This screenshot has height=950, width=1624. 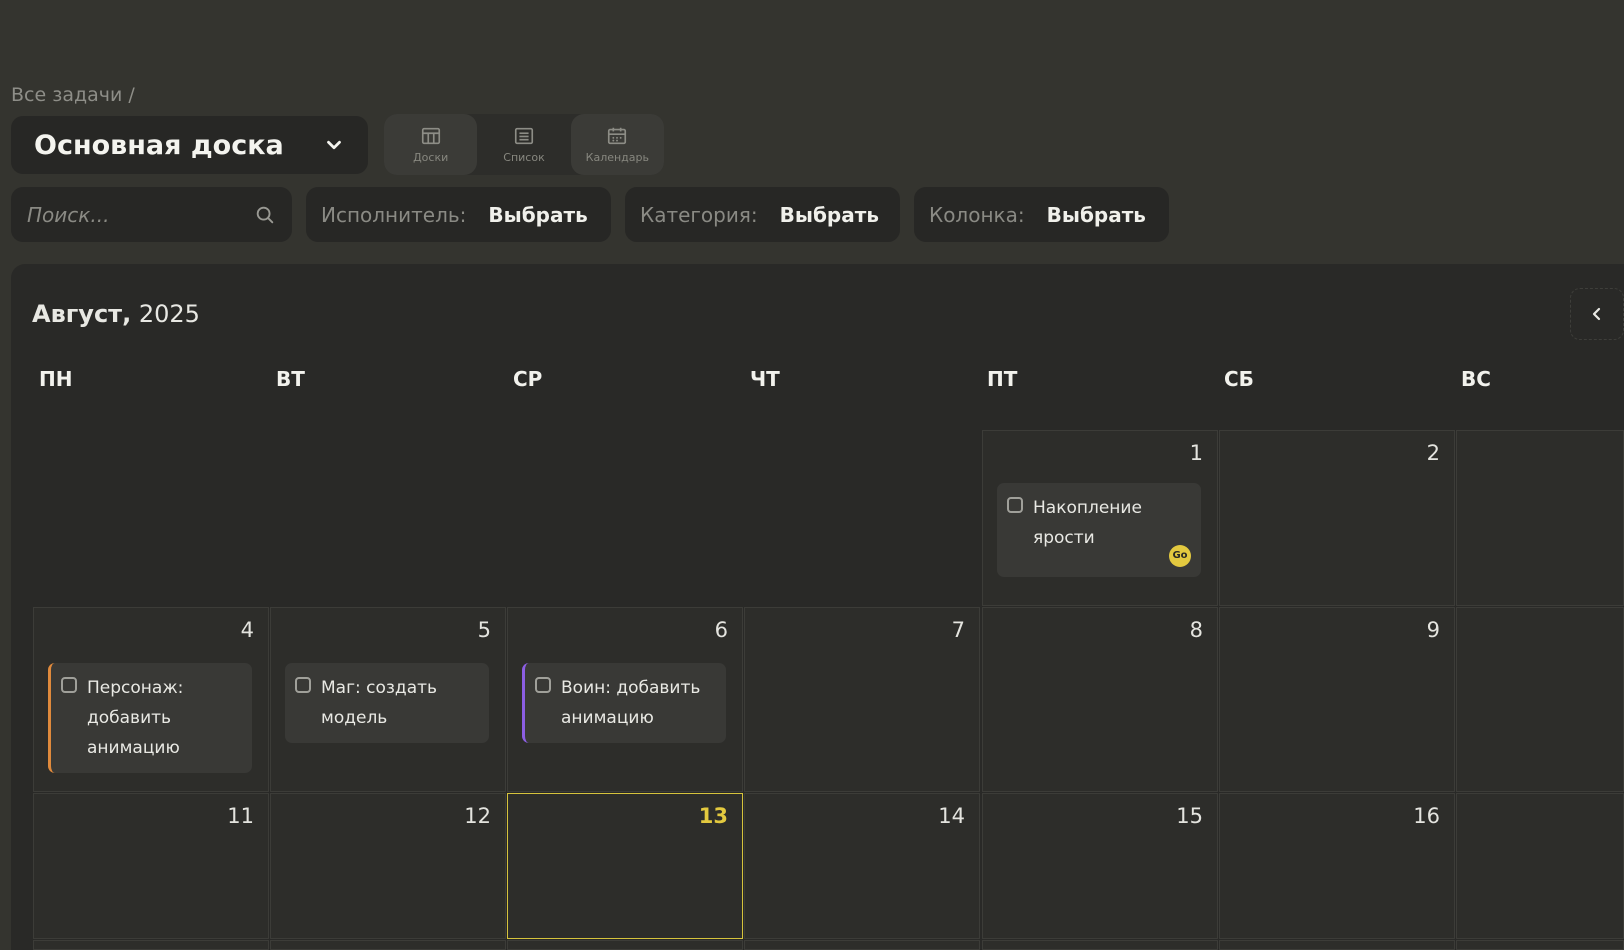 I want to click on day-number: 12, so click(x=477, y=816).